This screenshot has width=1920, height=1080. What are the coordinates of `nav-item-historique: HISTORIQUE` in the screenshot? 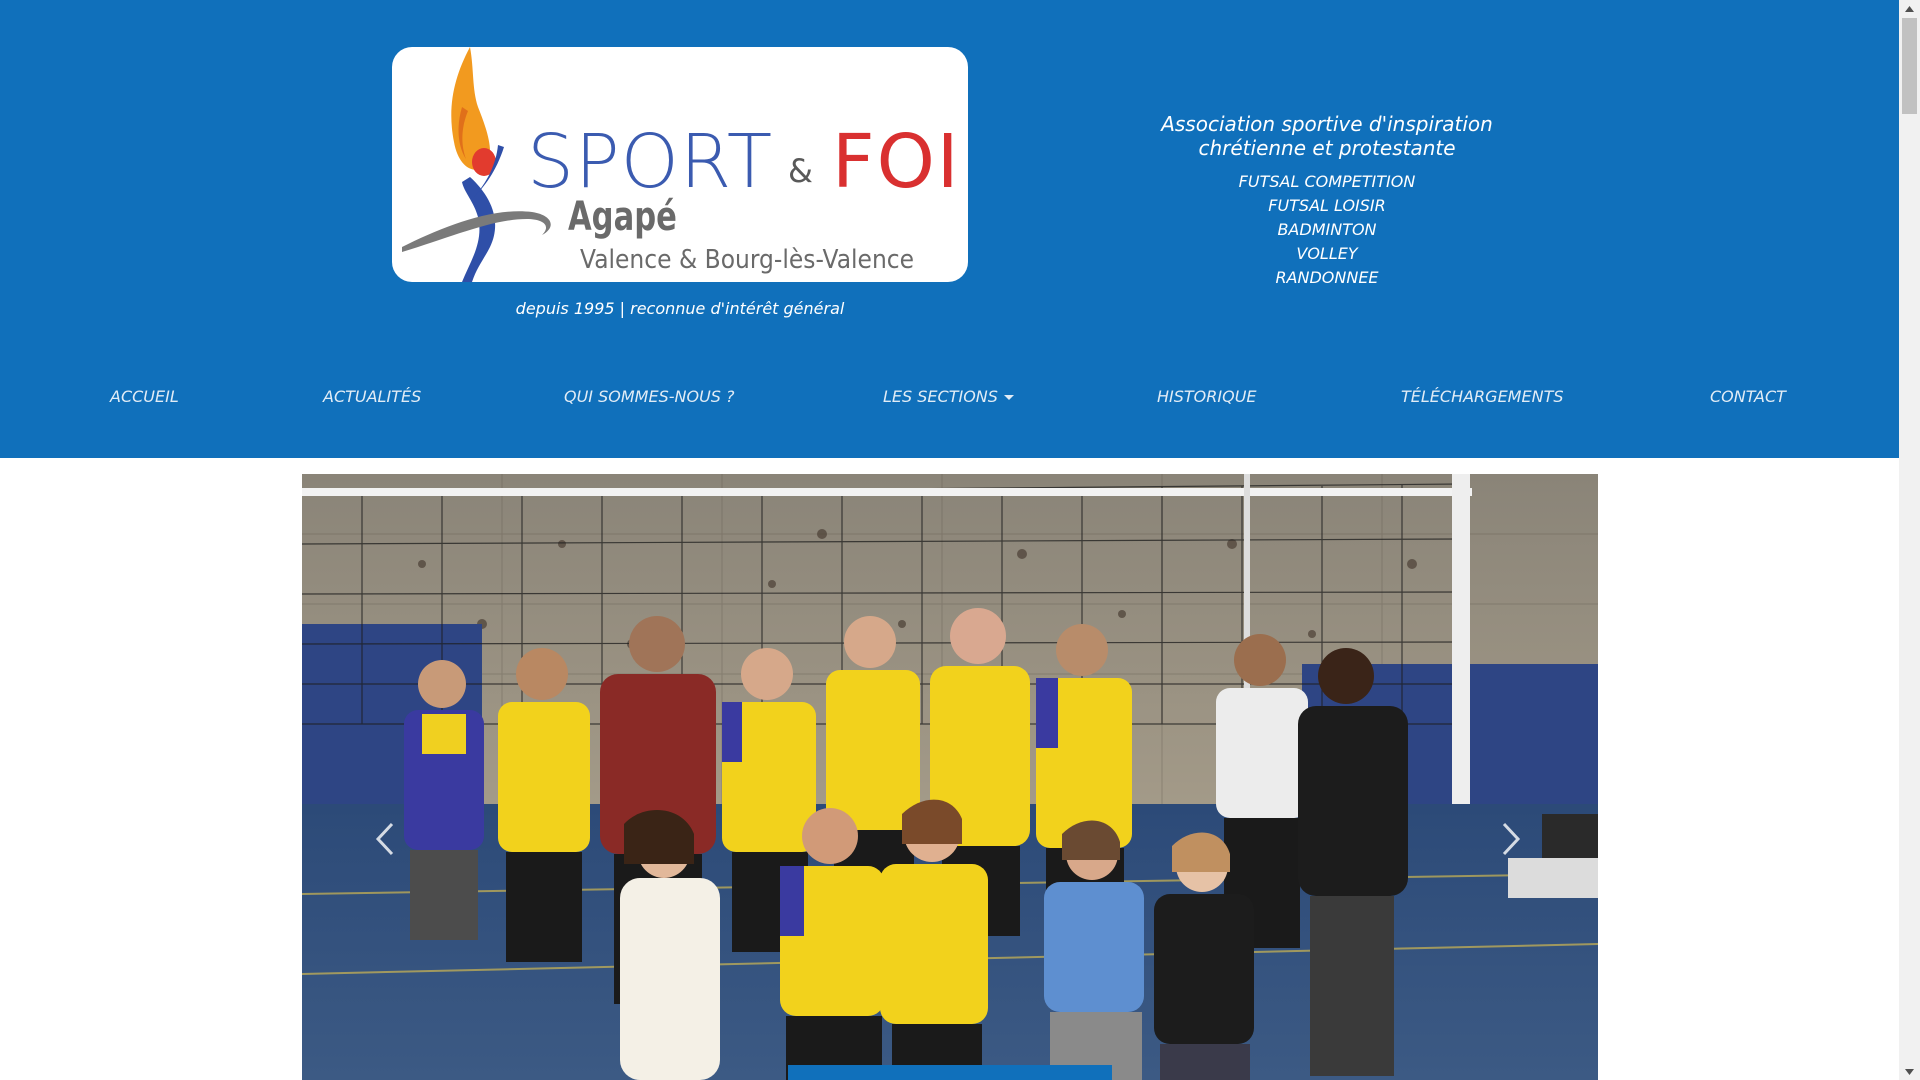 It's located at (1207, 396).